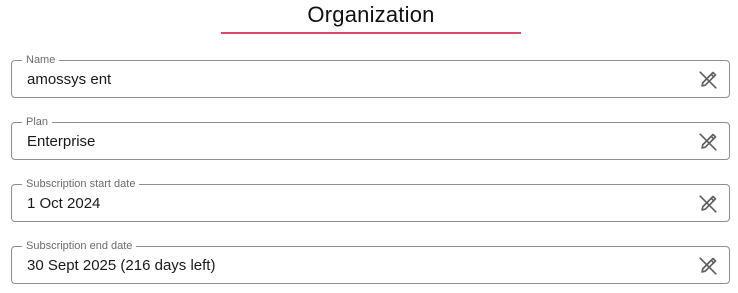 The width and height of the screenshot is (738, 293). Describe the element at coordinates (79, 246) in the screenshot. I see `subscription-end-date-label: Subscription end date` at that location.